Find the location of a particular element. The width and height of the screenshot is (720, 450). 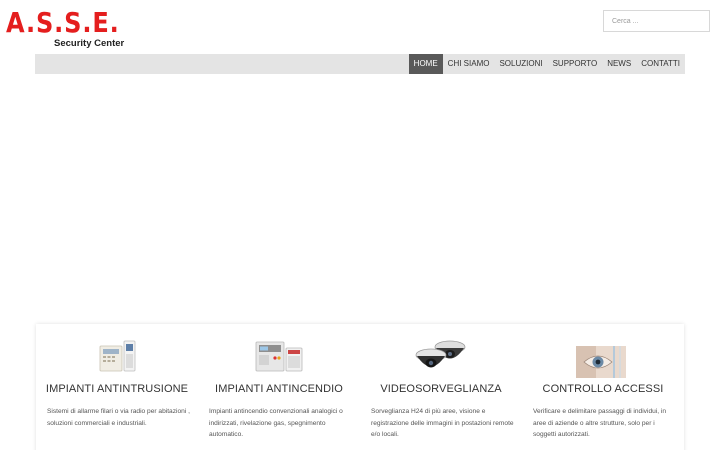

search-input is located at coordinates (656, 21).